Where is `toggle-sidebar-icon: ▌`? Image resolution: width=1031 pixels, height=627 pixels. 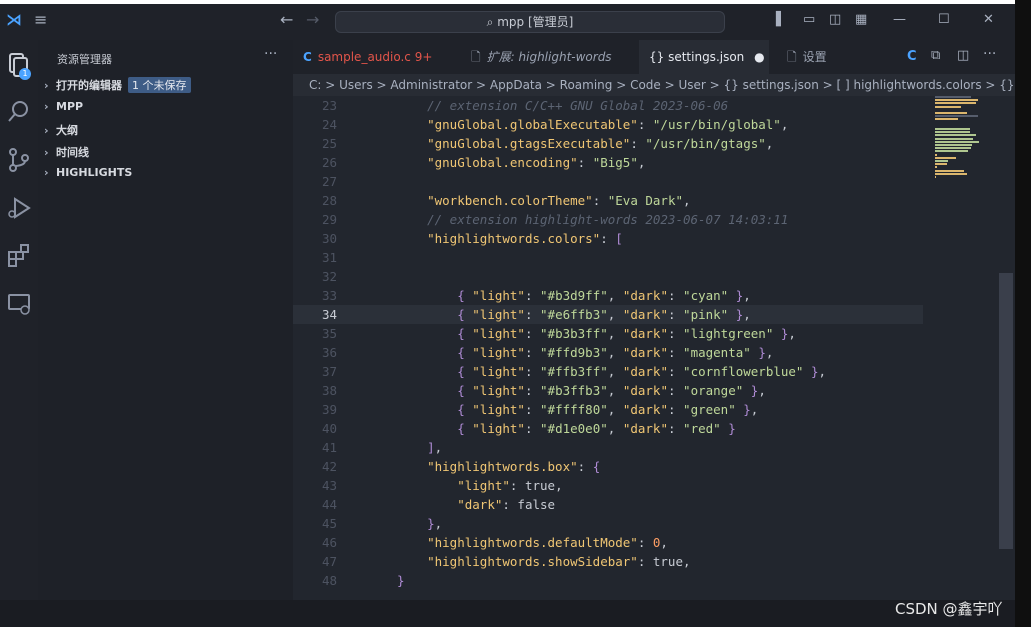
toggle-sidebar-icon: ▌ is located at coordinates (781, 19).